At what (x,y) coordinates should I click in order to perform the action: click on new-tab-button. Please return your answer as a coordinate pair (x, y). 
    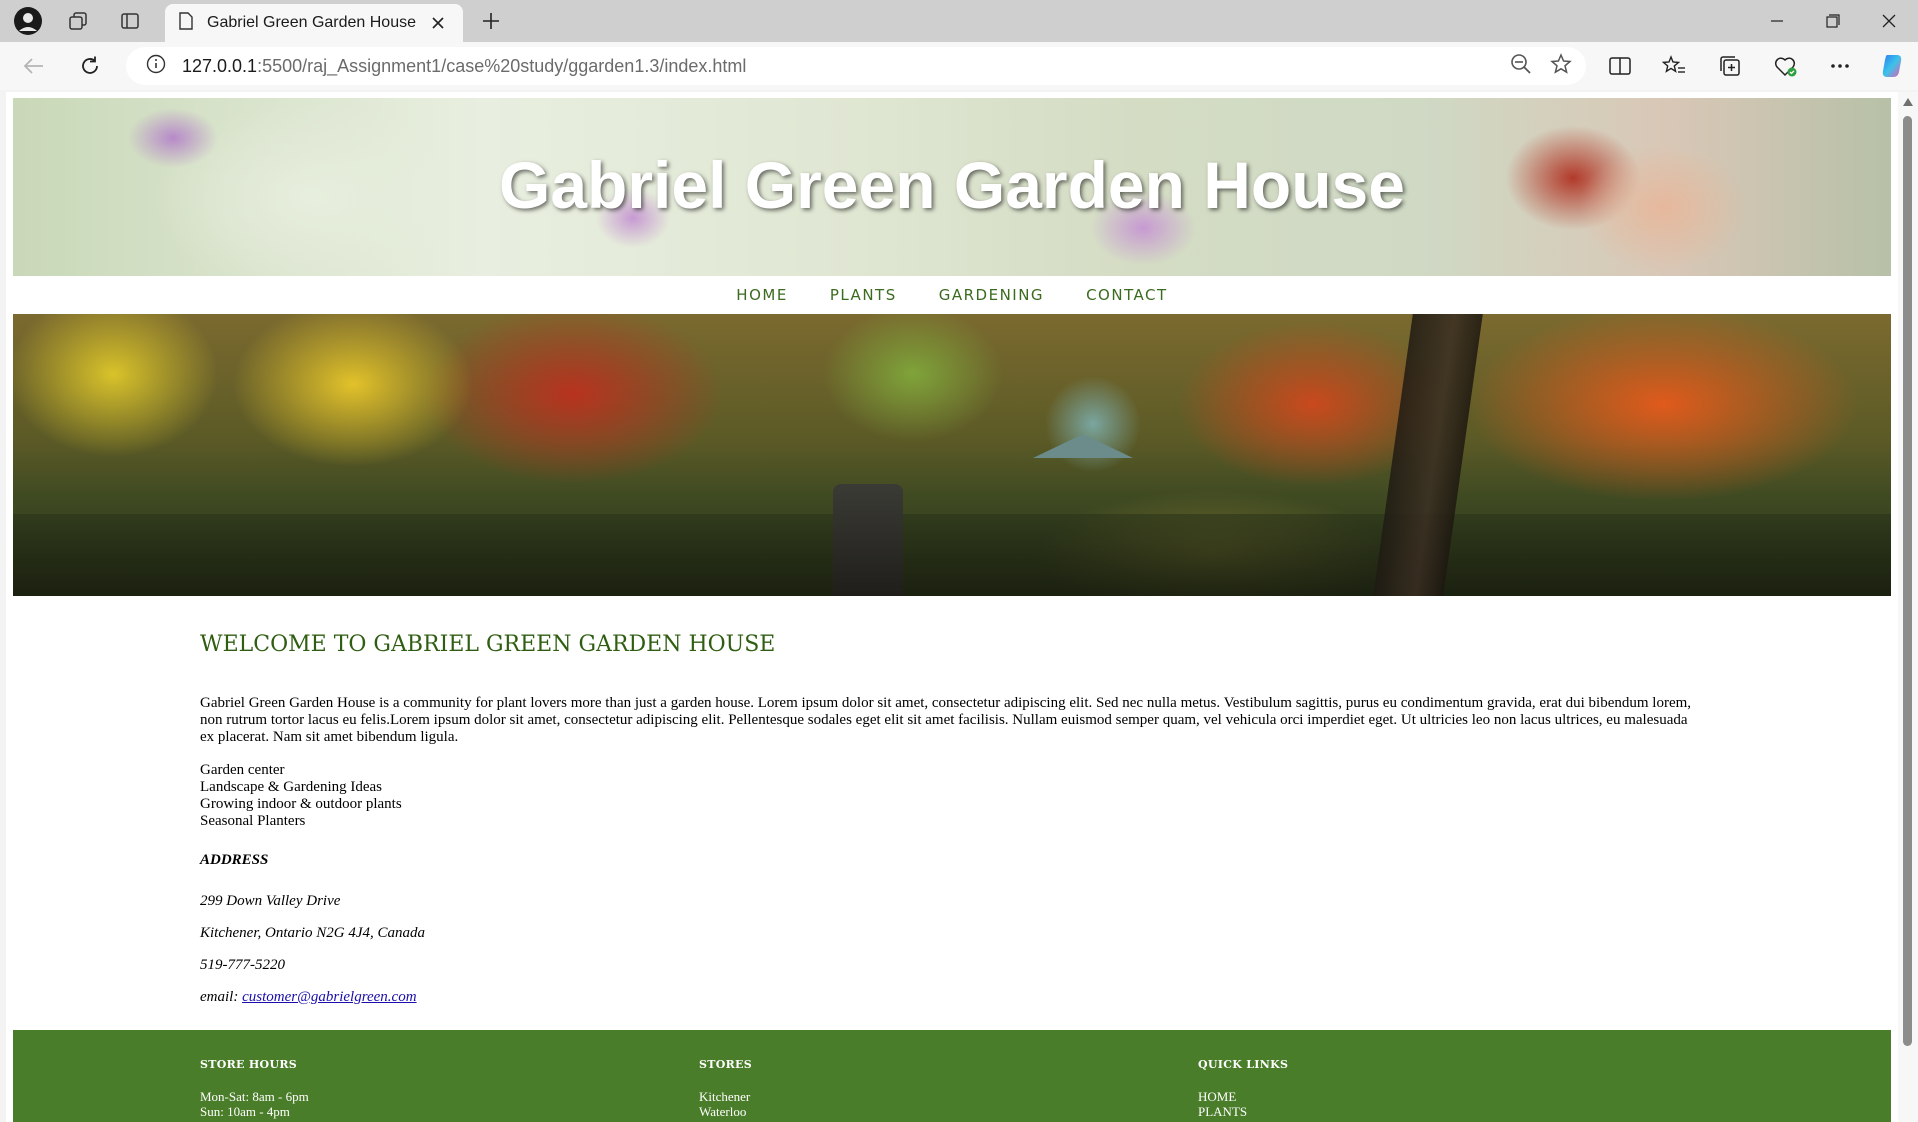
    Looking at the image, I should click on (491, 21).